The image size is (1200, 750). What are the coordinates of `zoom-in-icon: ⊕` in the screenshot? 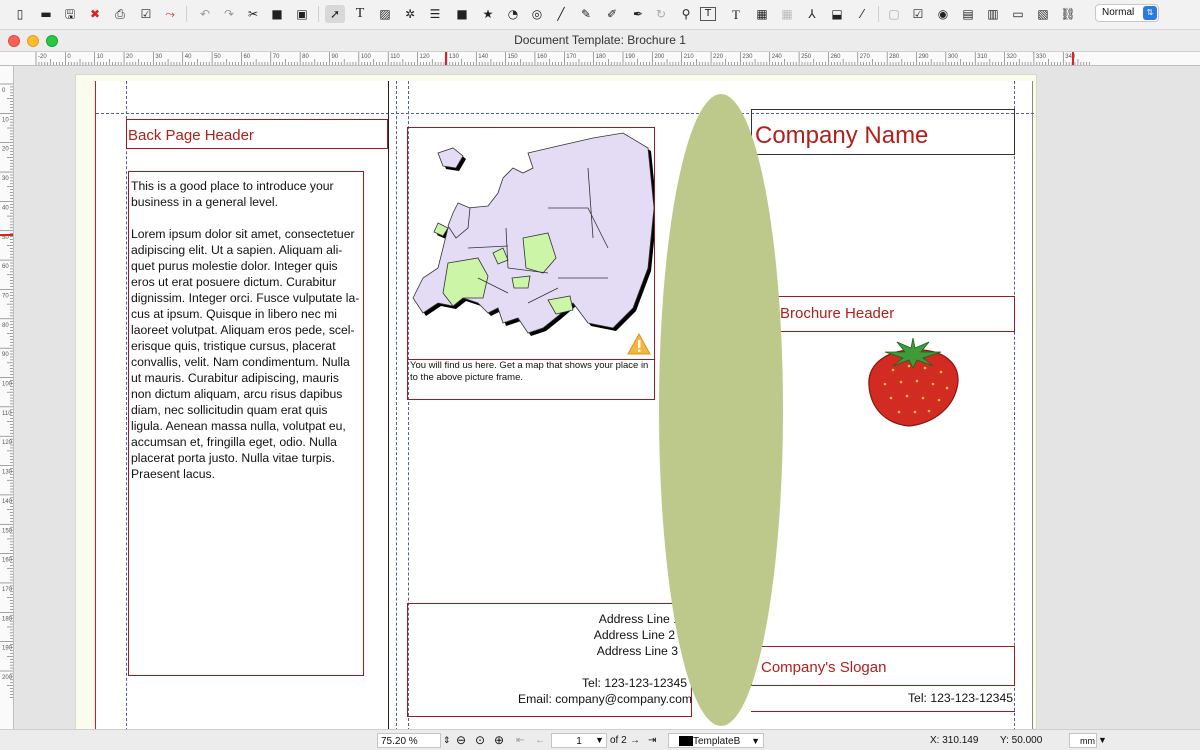 It's located at (499, 740).